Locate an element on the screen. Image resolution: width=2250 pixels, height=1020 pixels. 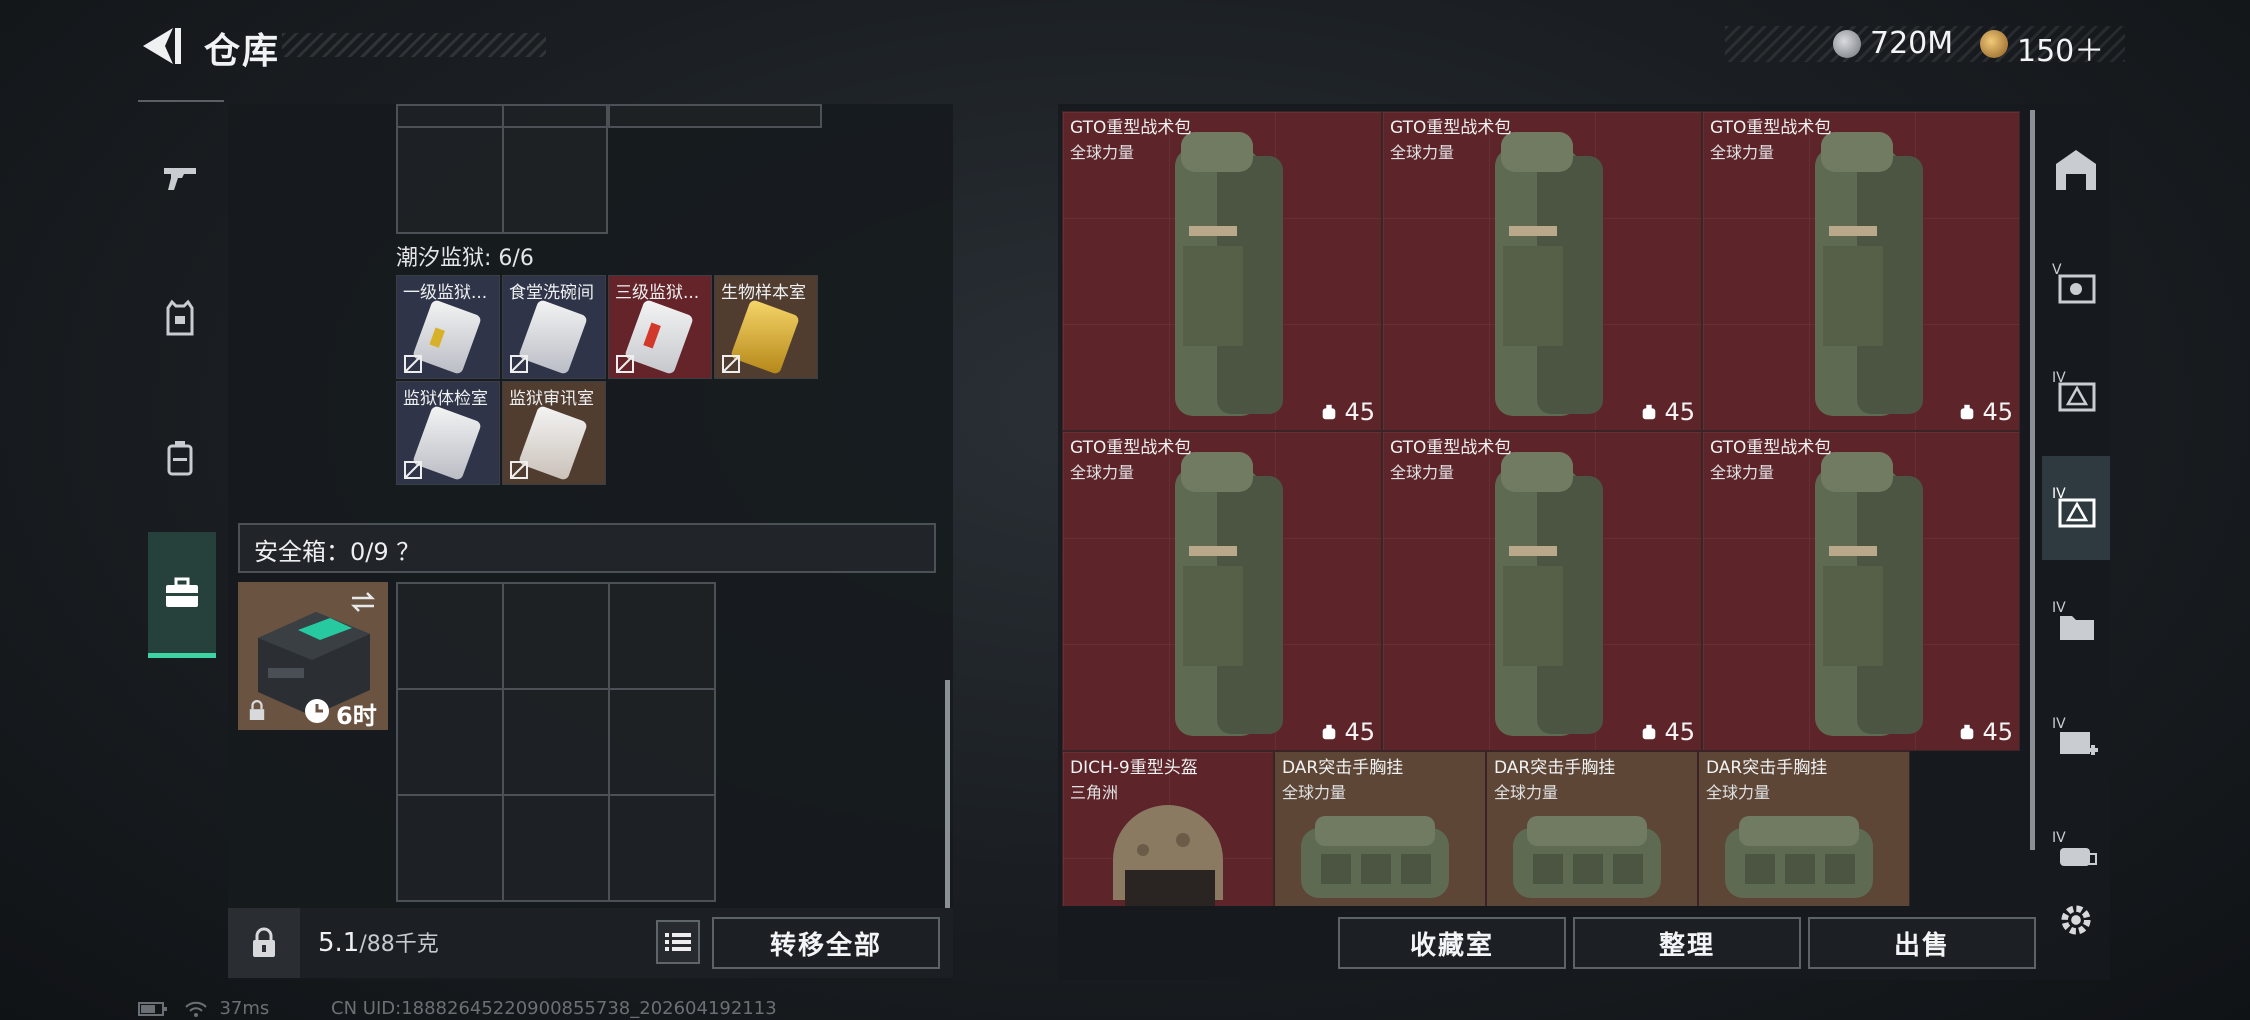
settings-gear-icon is located at coordinates (2076, 920).